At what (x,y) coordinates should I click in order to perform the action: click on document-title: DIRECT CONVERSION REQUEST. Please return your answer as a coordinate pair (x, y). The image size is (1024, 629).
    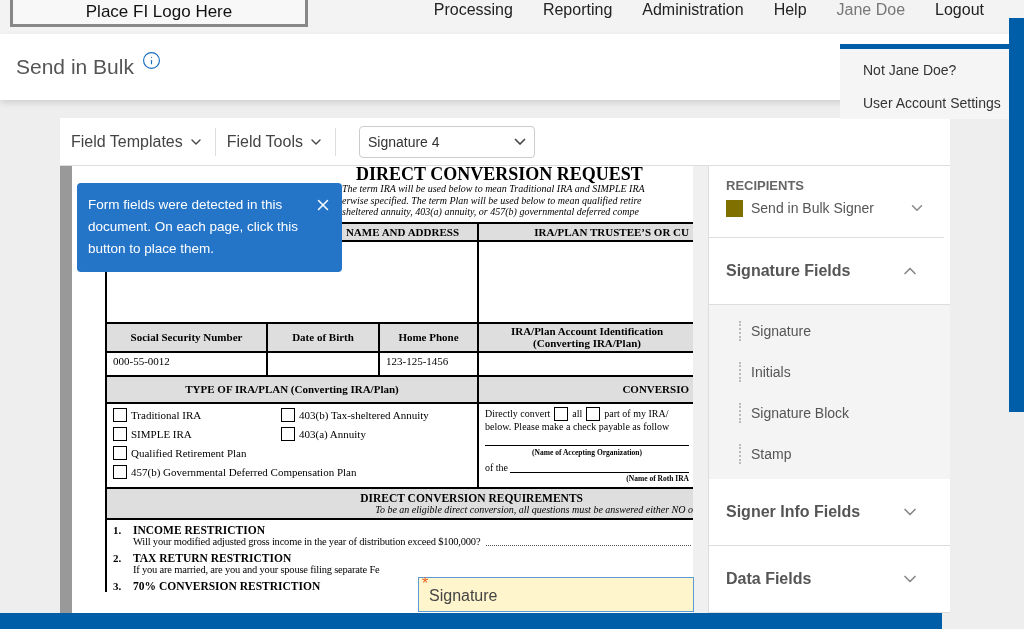
    Looking at the image, I should click on (499, 174).